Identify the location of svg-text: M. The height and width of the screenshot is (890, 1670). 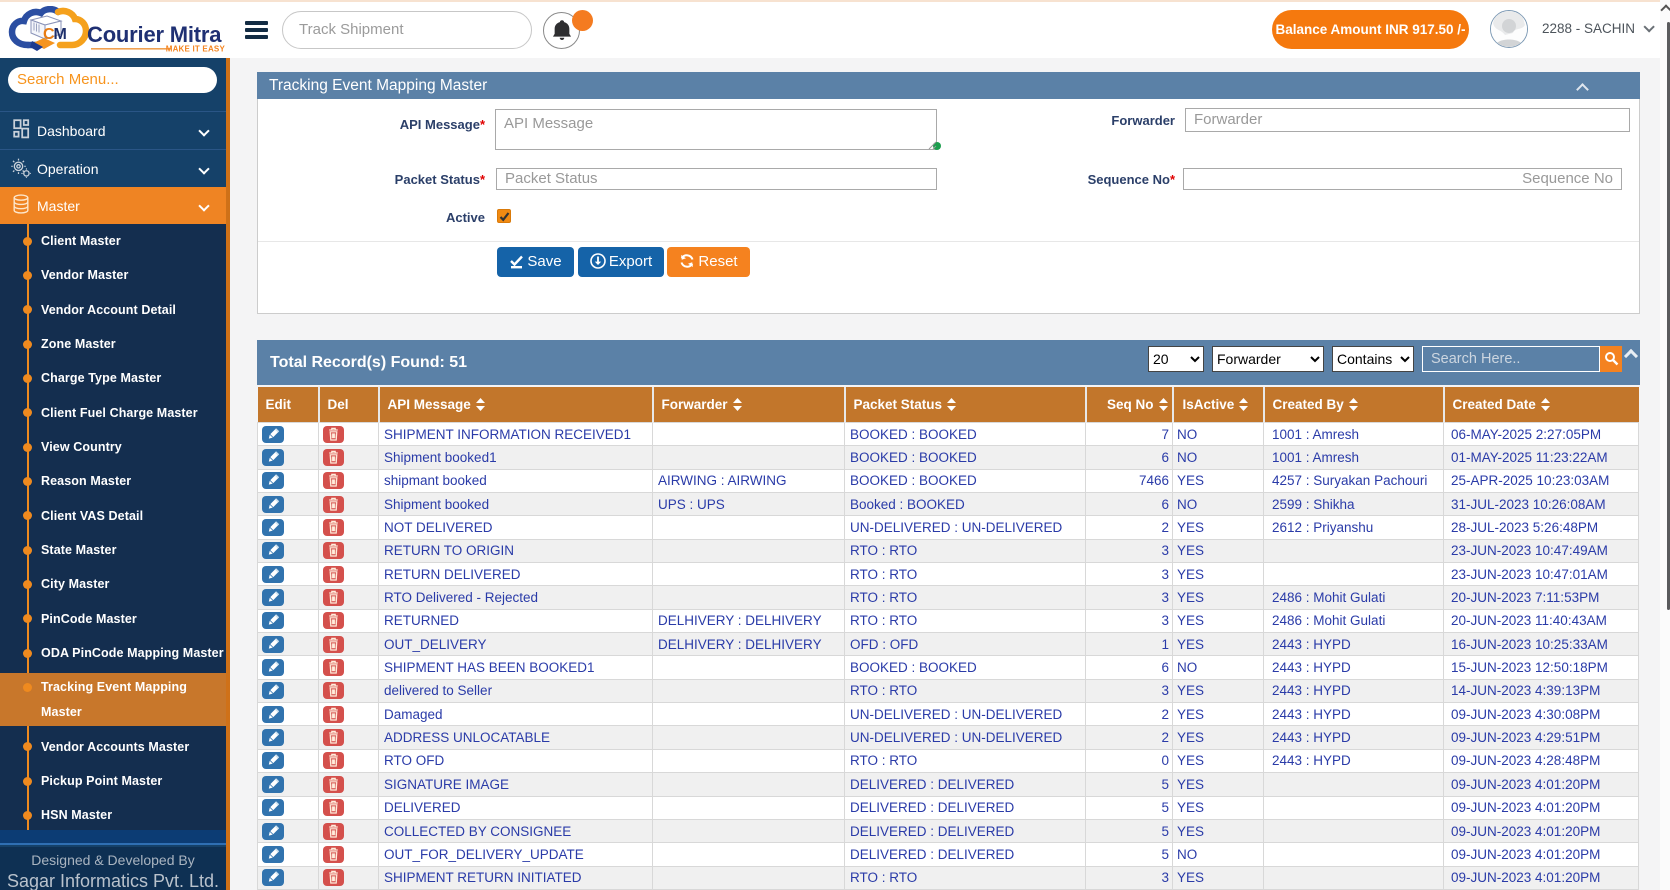
(60, 34).